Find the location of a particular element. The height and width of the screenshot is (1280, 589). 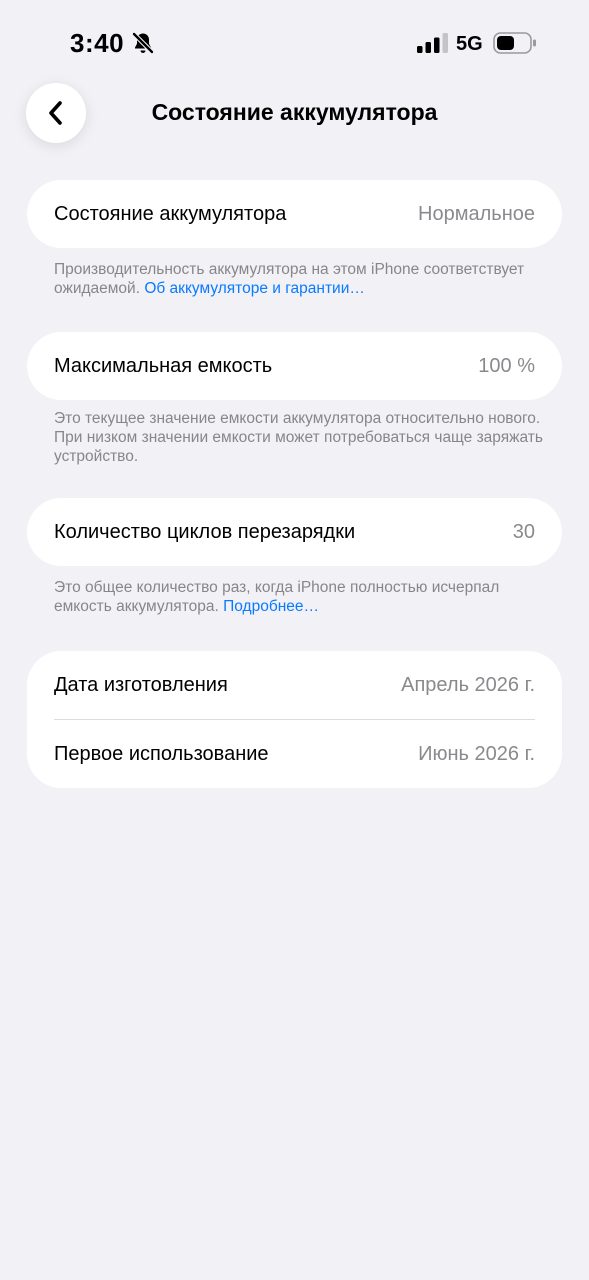

battery-icon is located at coordinates (514, 43).